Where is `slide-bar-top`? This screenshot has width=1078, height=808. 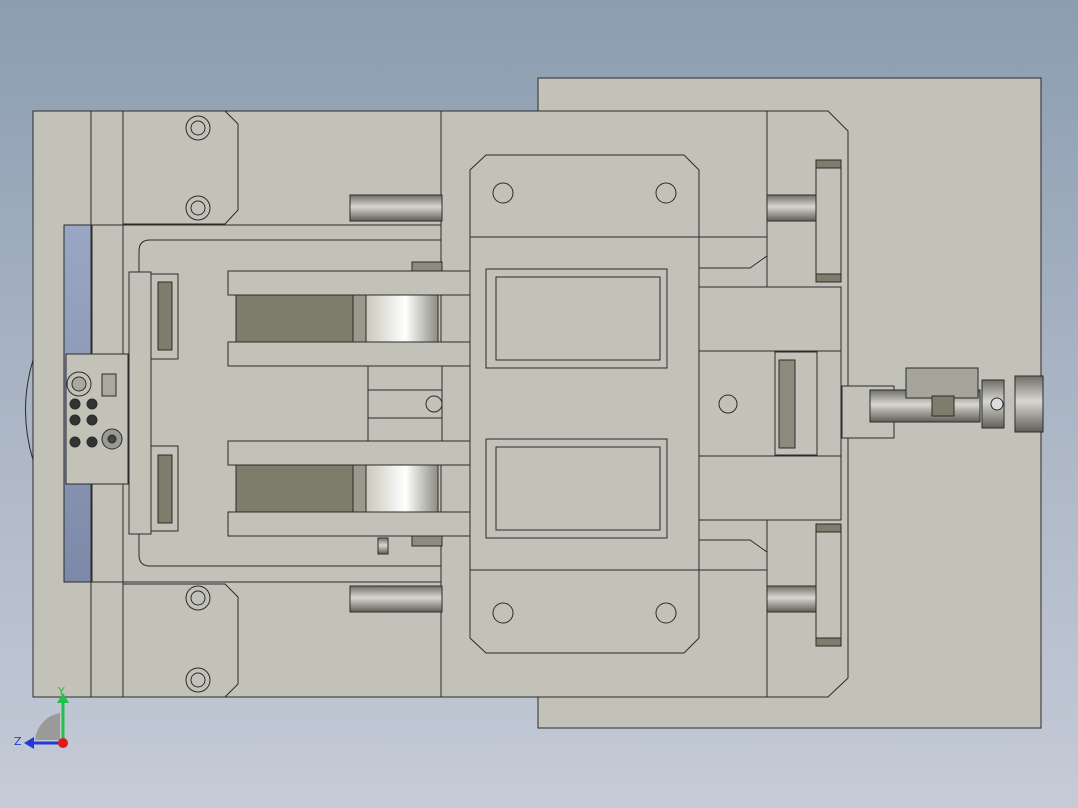 slide-bar-top is located at coordinates (770, 319).